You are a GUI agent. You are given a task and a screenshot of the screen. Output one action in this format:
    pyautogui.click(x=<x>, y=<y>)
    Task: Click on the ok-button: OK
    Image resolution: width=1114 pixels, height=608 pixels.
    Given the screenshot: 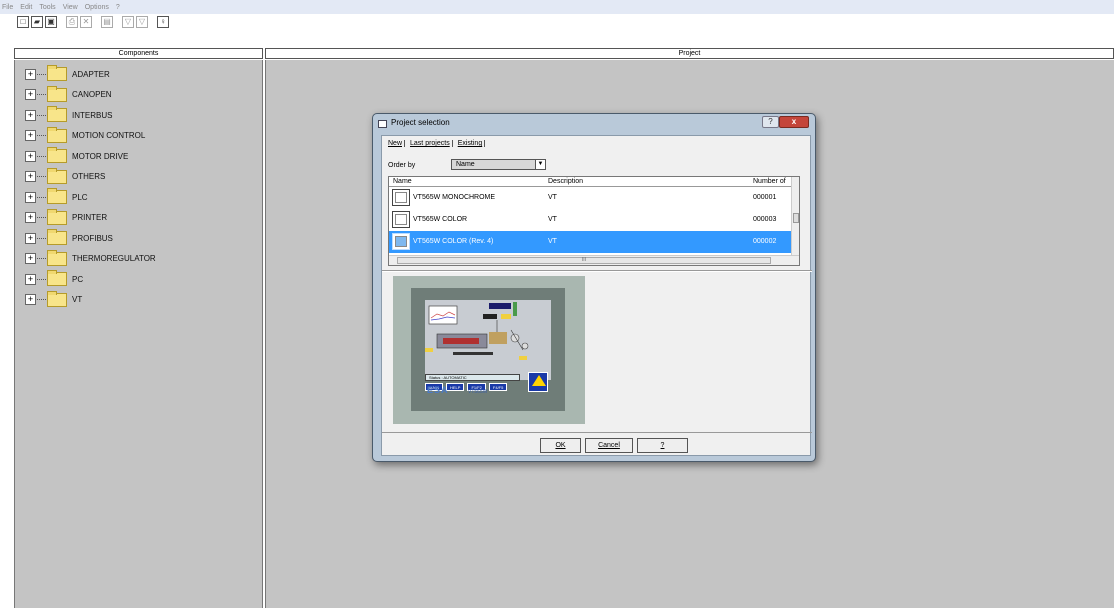 What is the action you would take?
    pyautogui.click(x=560, y=445)
    